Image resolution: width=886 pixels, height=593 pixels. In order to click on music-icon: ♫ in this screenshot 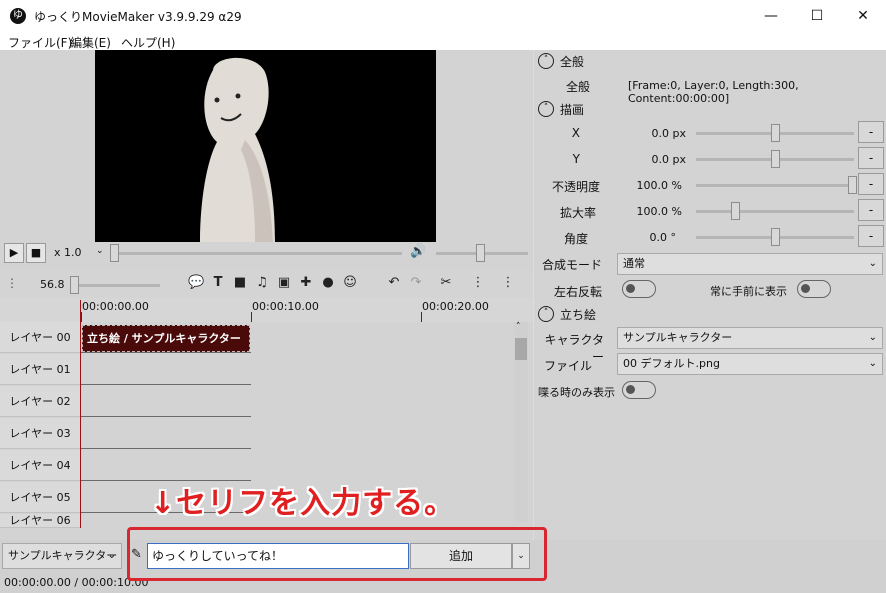, I will do `click(262, 283)`.